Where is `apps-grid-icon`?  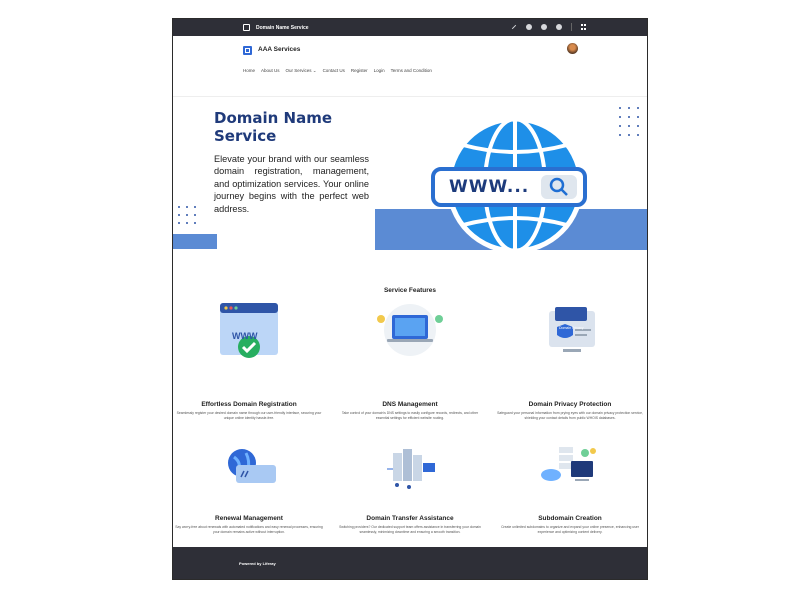
apps-grid-icon is located at coordinates (584, 27).